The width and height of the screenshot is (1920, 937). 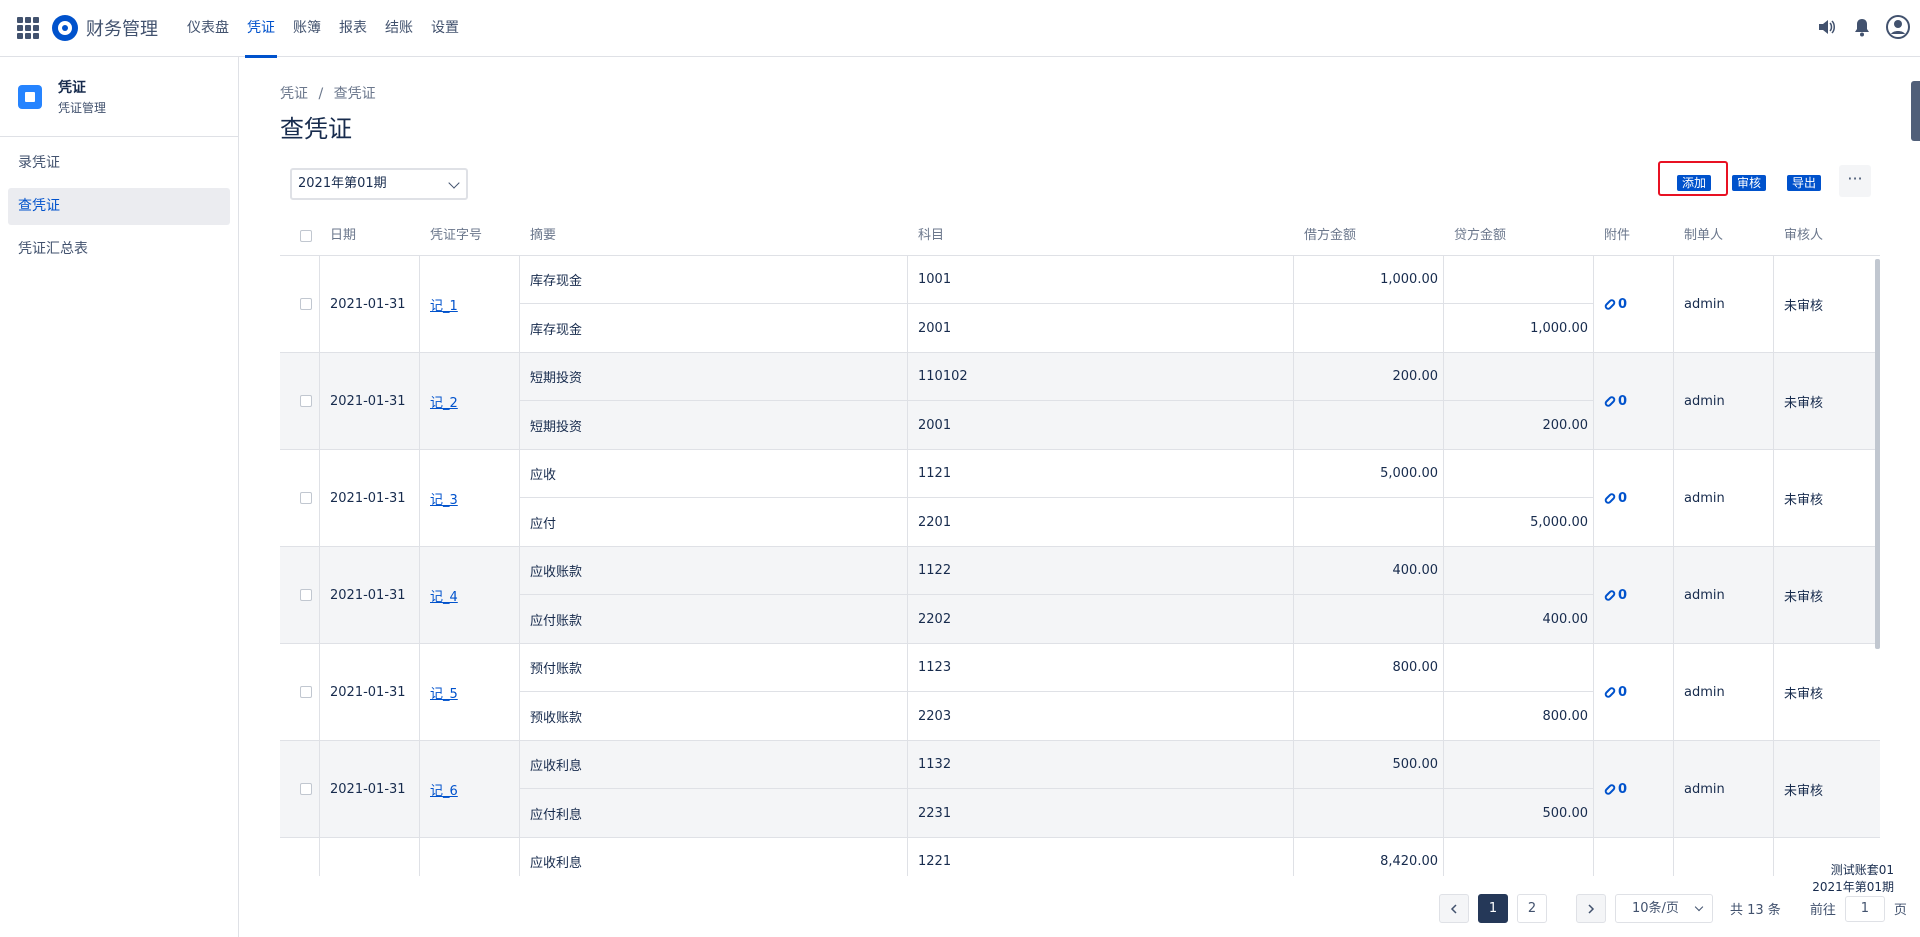 What do you see at coordinates (1877, 454) in the screenshot?
I see `table-scrollbar` at bounding box center [1877, 454].